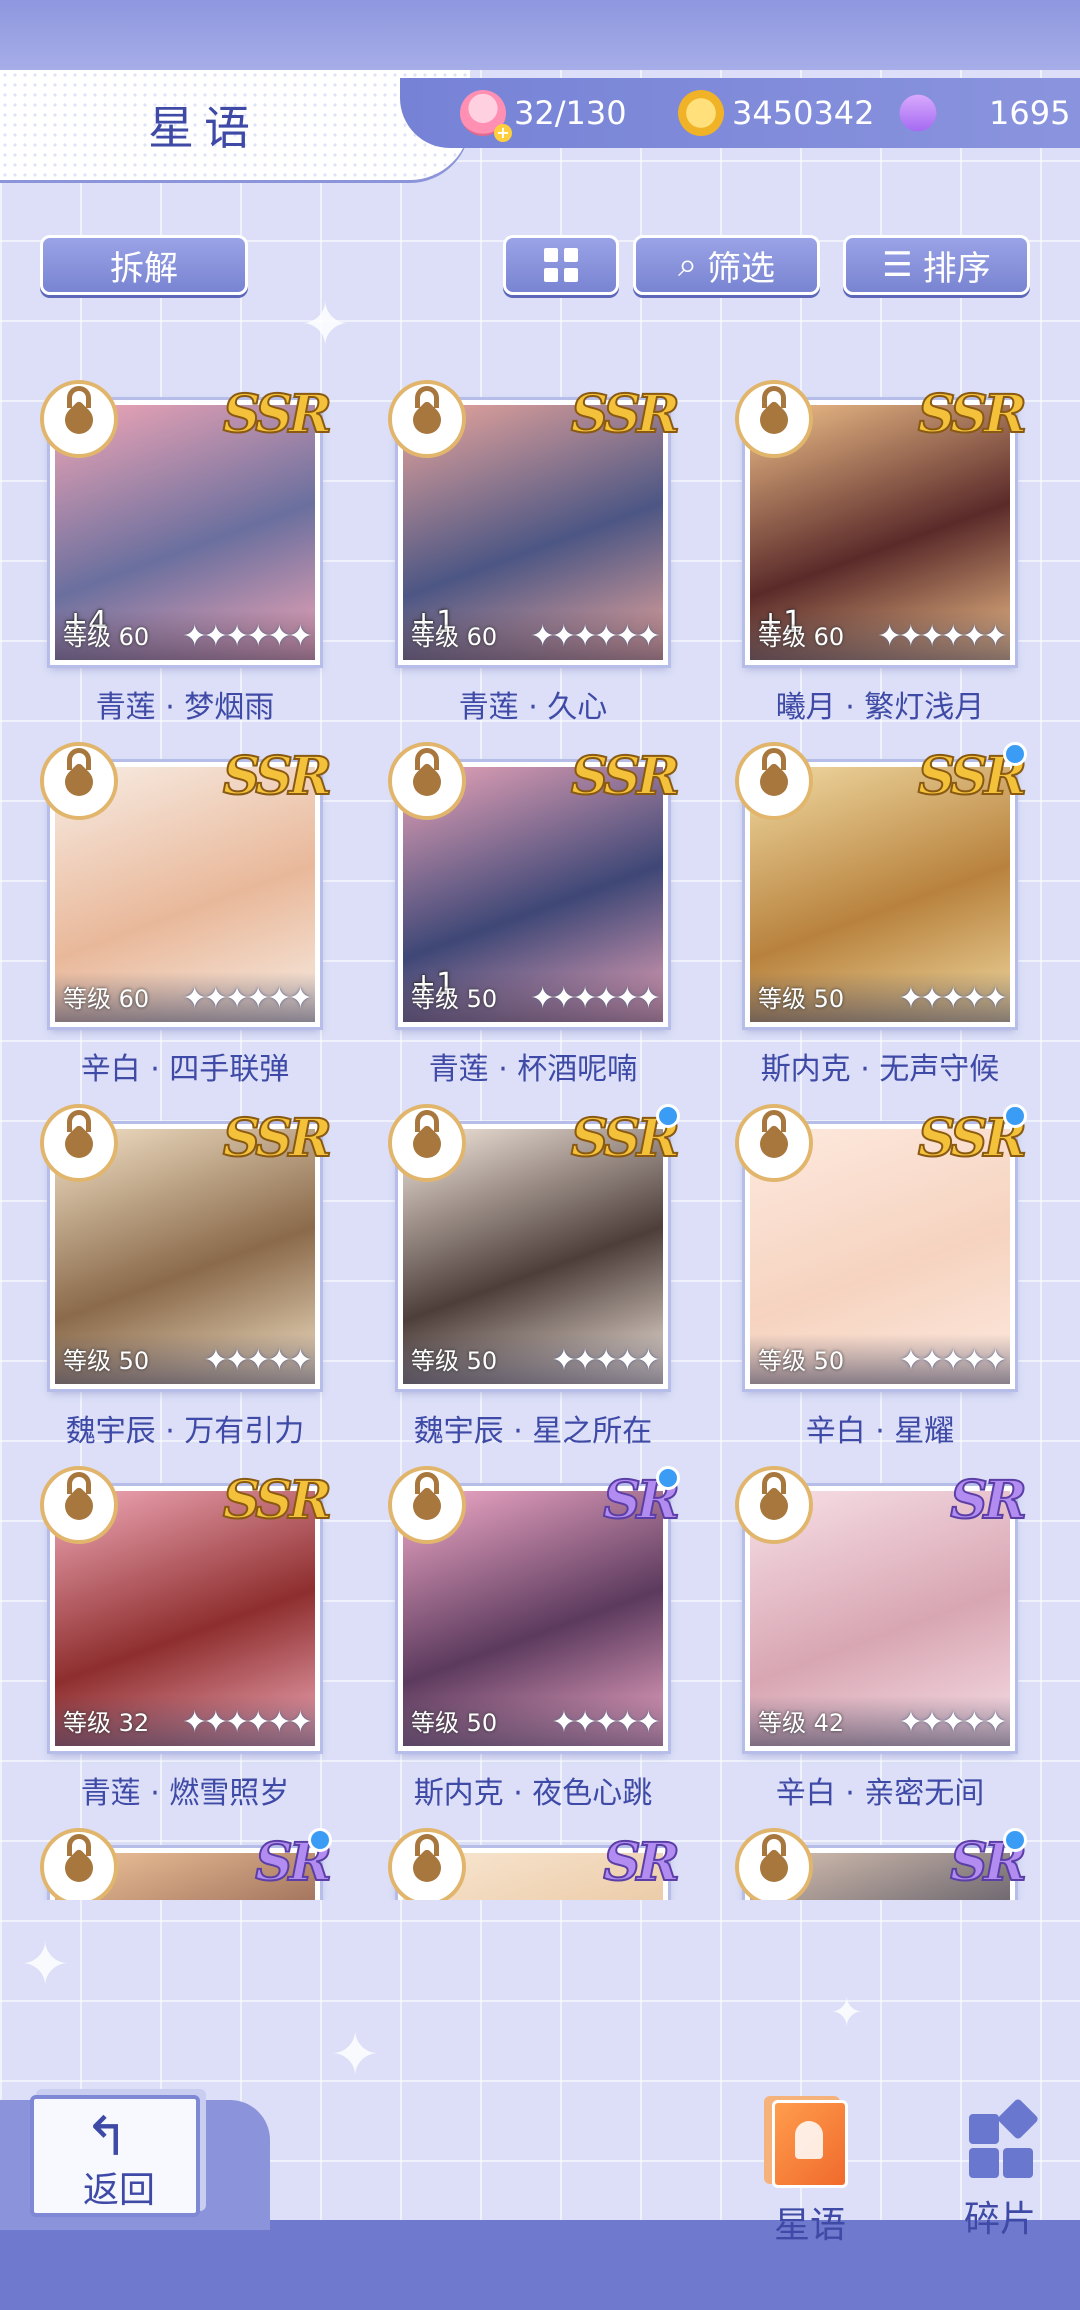  Describe the element at coordinates (186, 552) in the screenshot. I see `card-item: +4 等级 60 ✦✦✦✦✦✦ SSR 青莲 · 梦烟雨` at that location.